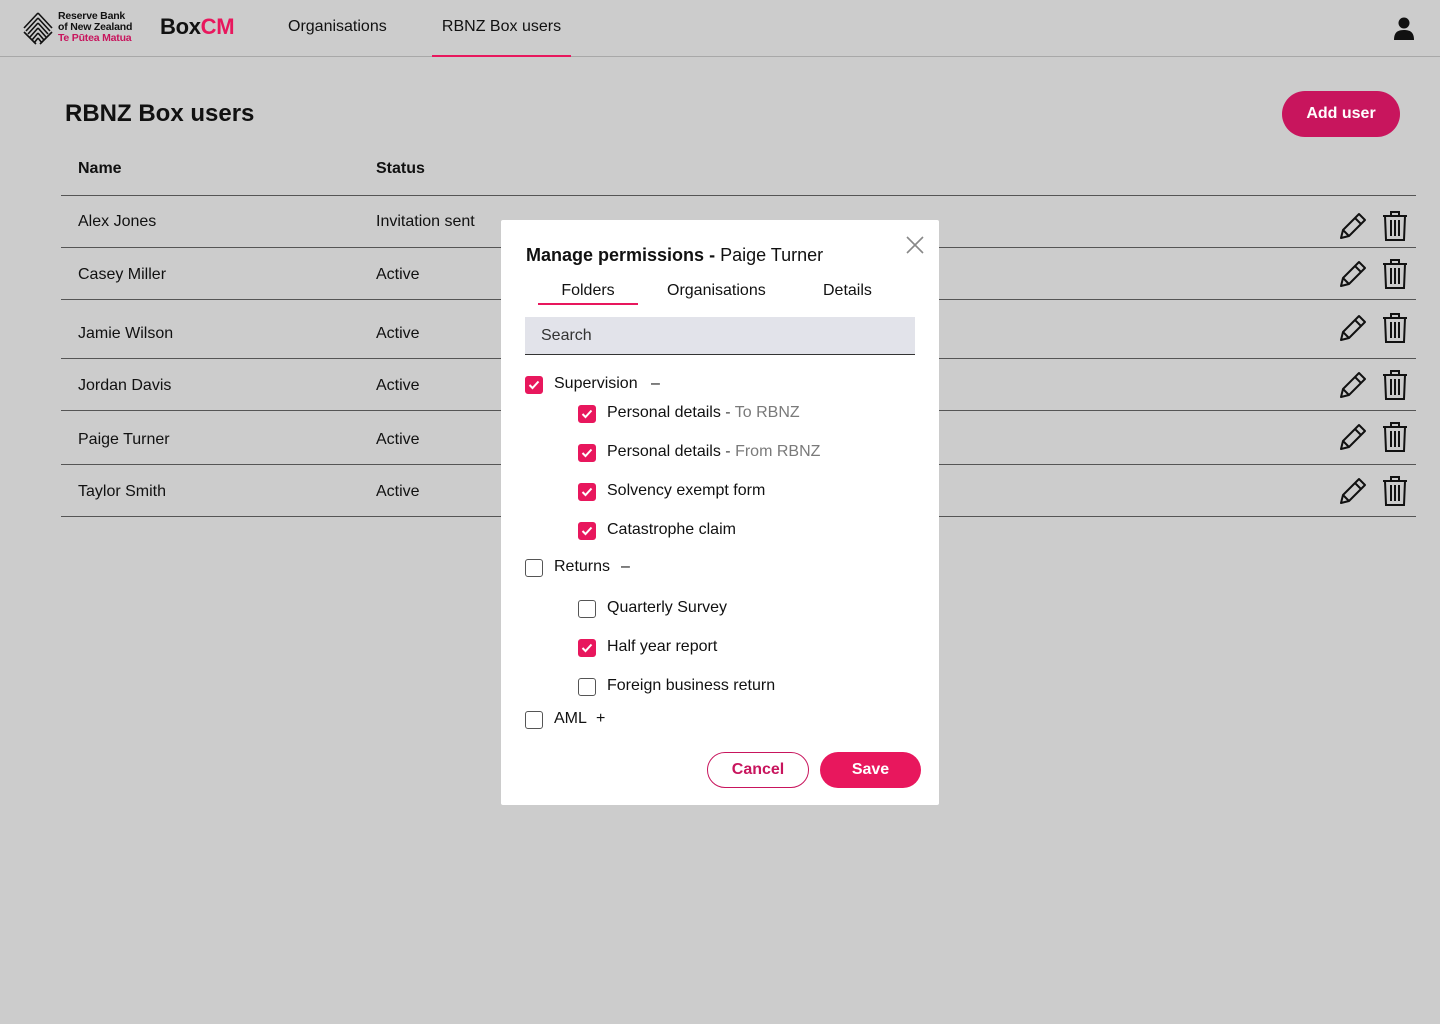 The image size is (1440, 1024). I want to click on folder-item-direction: From RBNZ, so click(778, 451).